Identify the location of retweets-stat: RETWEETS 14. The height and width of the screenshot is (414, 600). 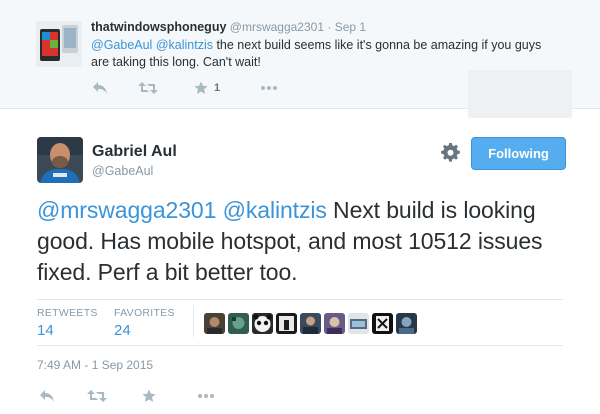
(67, 323).